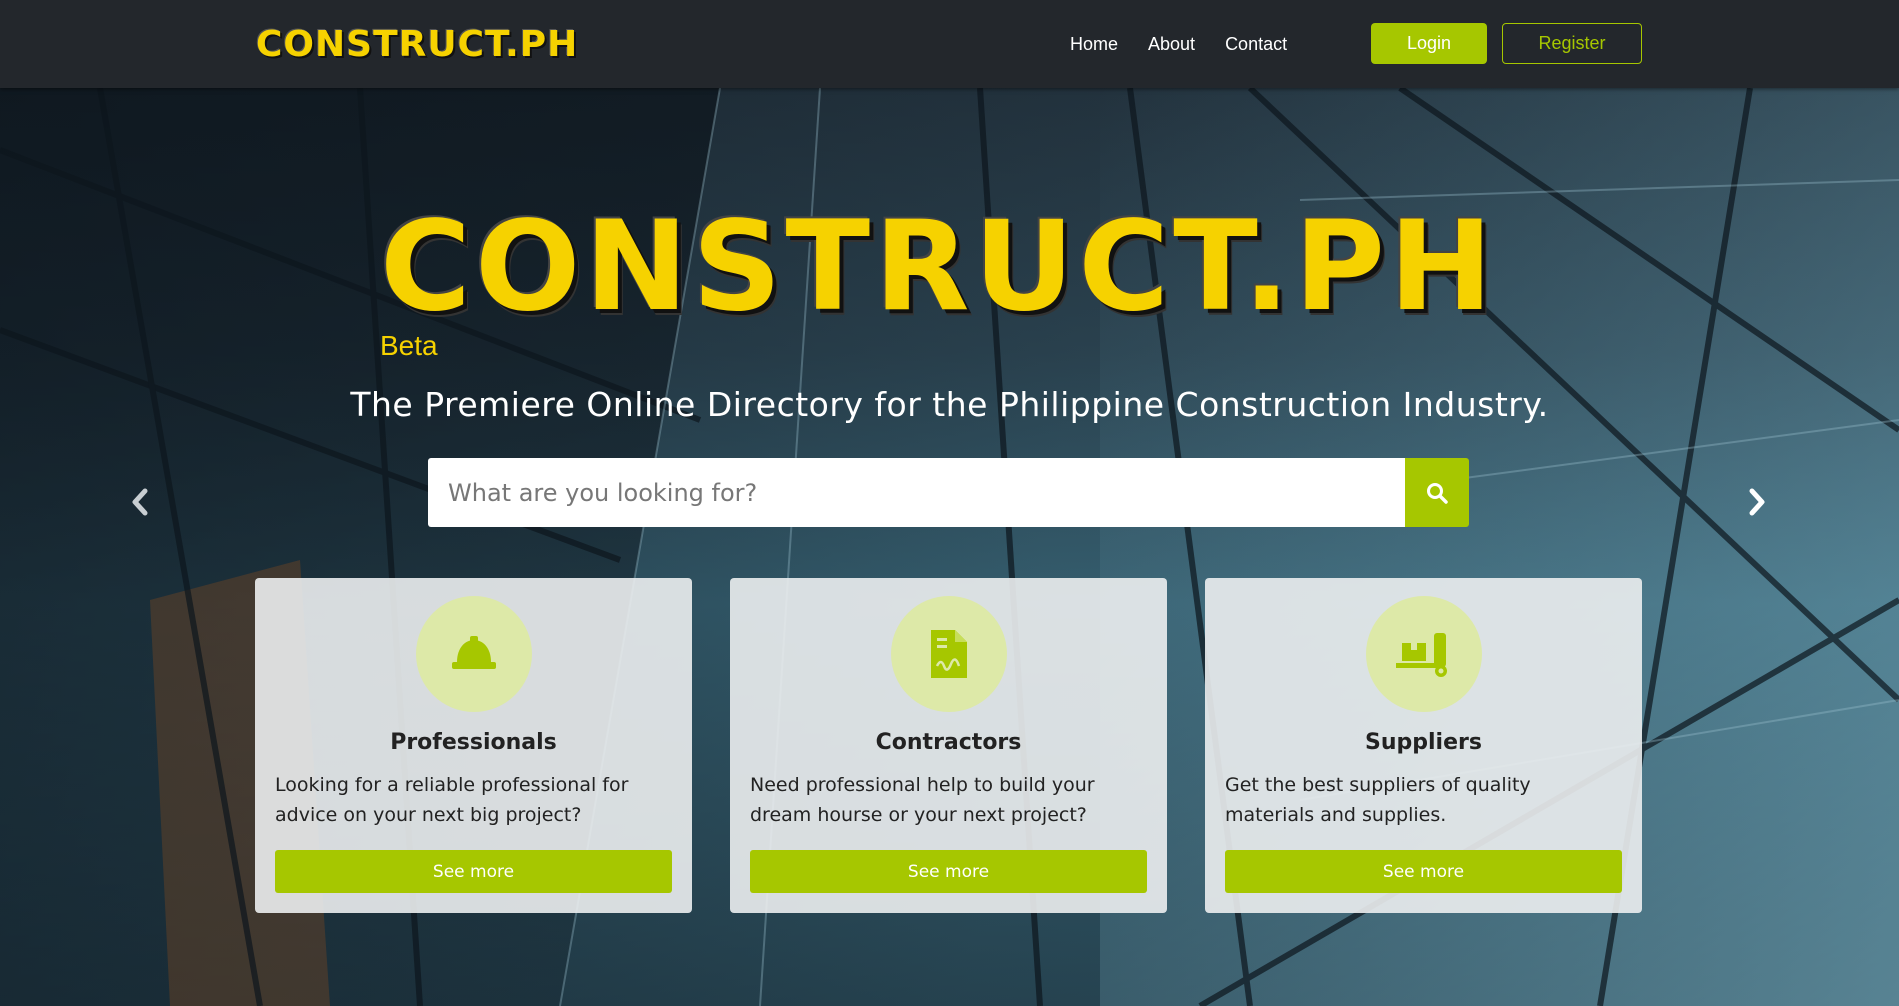 This screenshot has height=1006, width=1899. What do you see at coordinates (1423, 871) in the screenshot?
I see `see-more-suppliers-button: See more` at bounding box center [1423, 871].